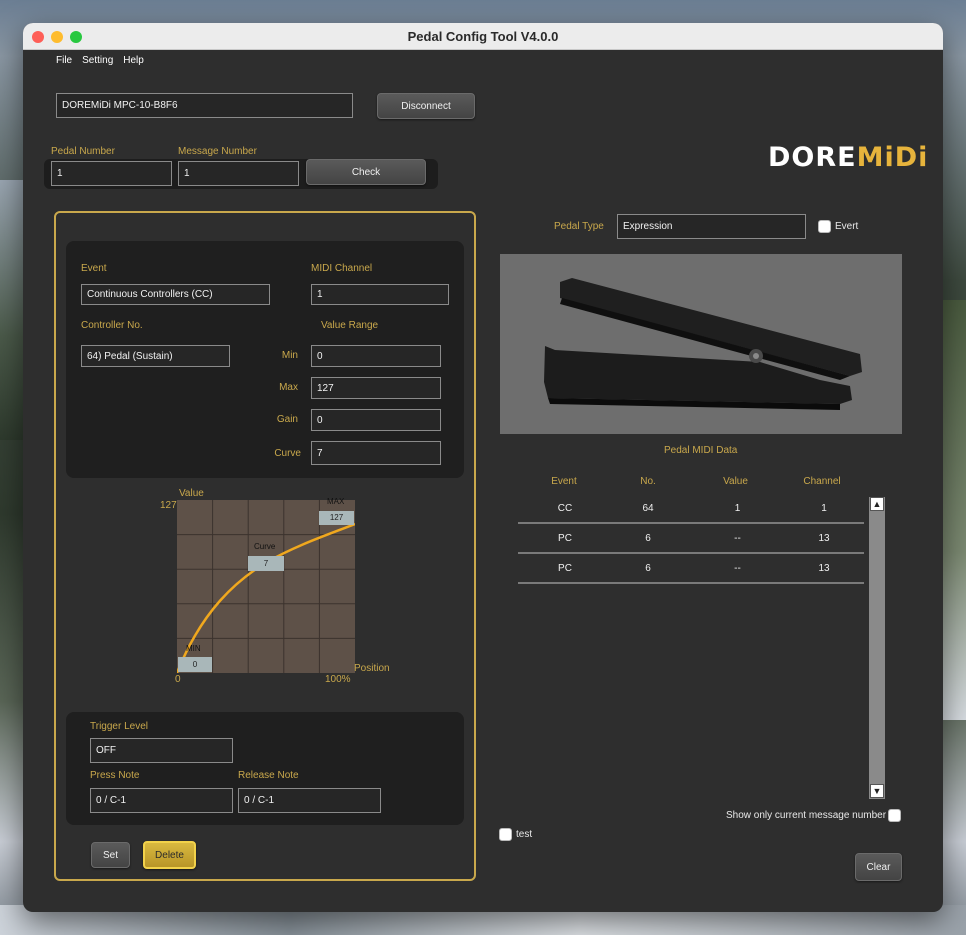  I want to click on show-only-current-checkbox, so click(894, 815).